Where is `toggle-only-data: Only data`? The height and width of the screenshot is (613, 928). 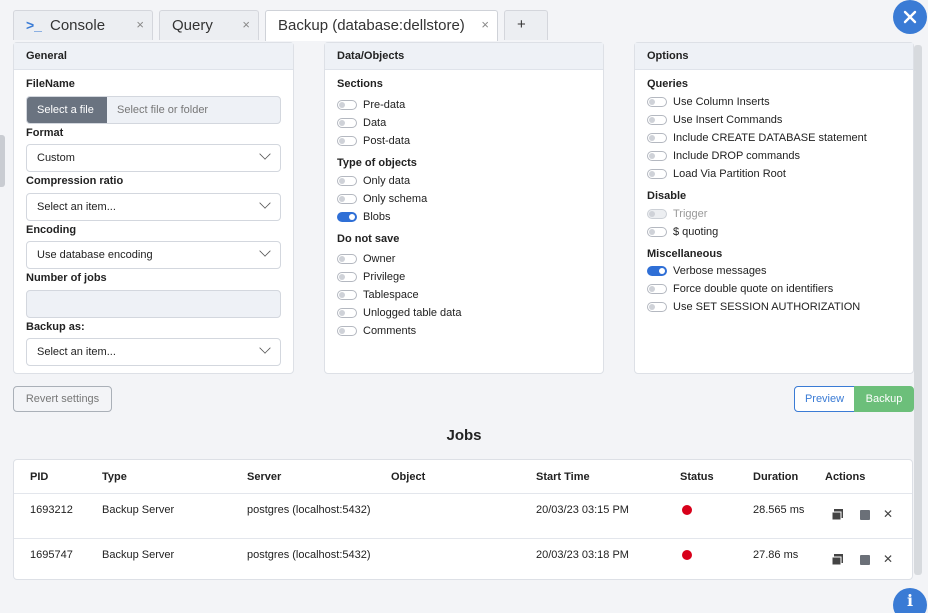
toggle-only-data: Only data is located at coordinates (373, 181).